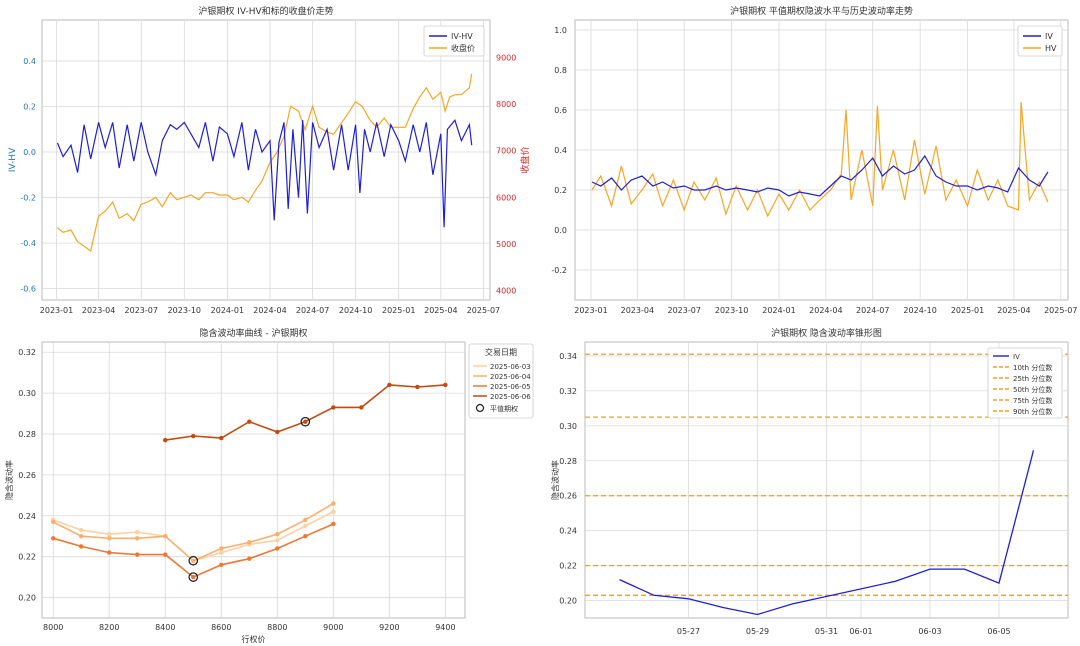 The height and width of the screenshot is (646, 1080). Describe the element at coordinates (568, 566) in the screenshot. I see `c4-ytick-label: 0.22` at that location.